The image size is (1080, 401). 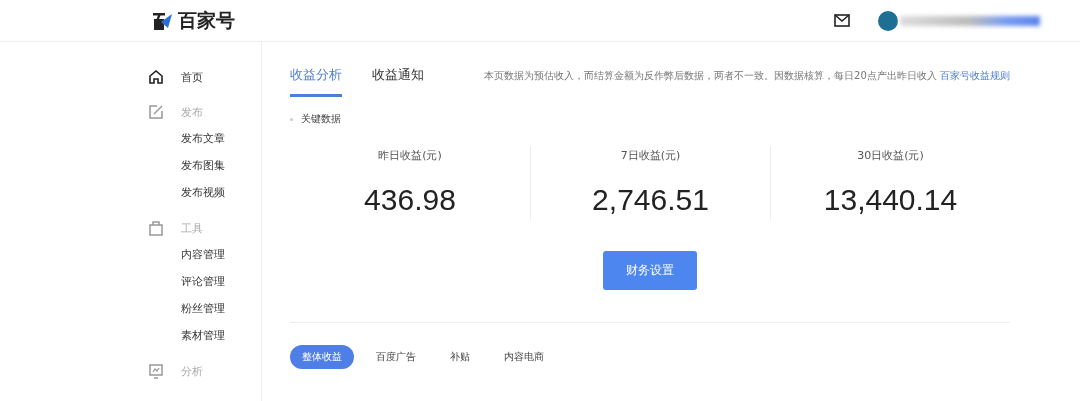 What do you see at coordinates (650, 155) in the screenshot?
I see `stat-label: 7日收益(元)` at bounding box center [650, 155].